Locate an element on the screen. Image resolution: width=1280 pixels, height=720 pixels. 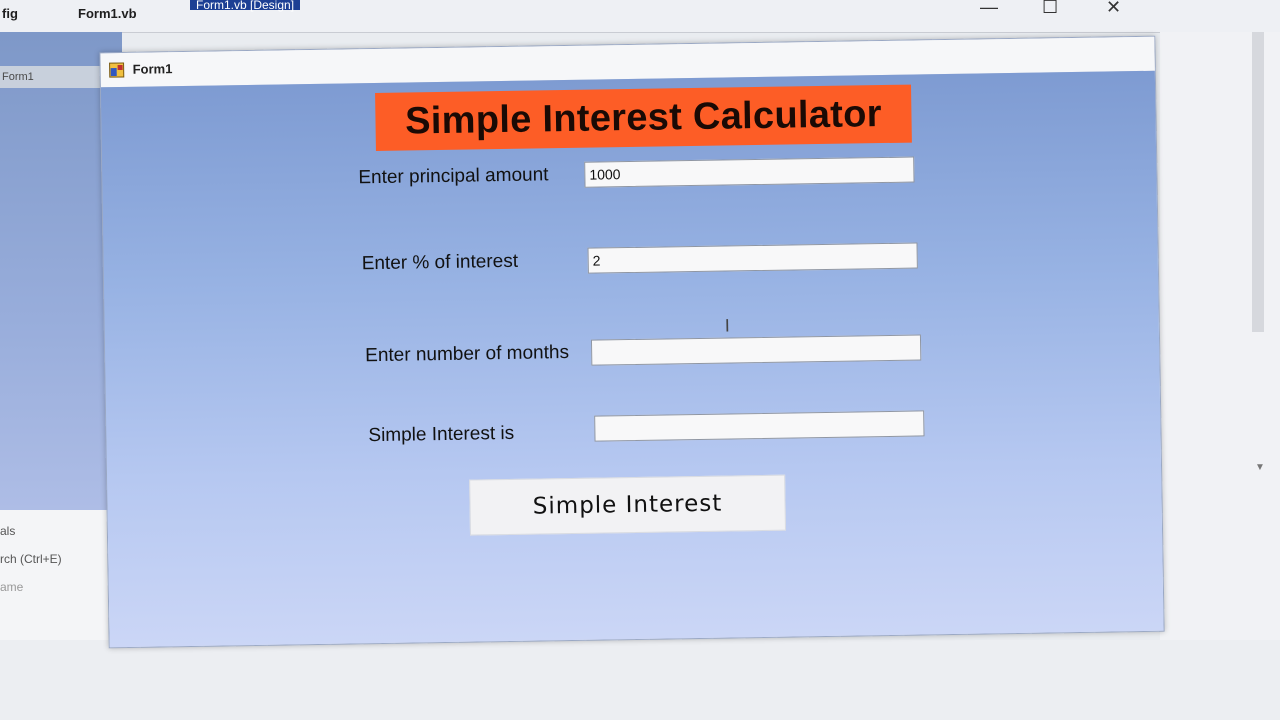
form-app-icon is located at coordinates (117, 70).